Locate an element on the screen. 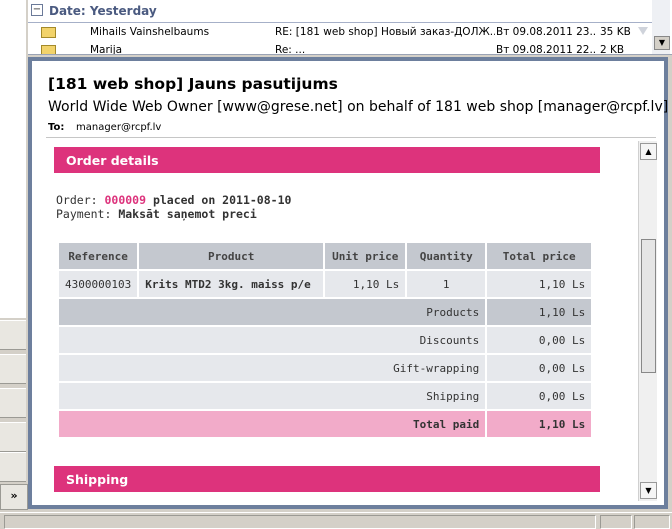 The image size is (672, 529). summary-row-products: Products 1,10 Ls is located at coordinates (325, 312).